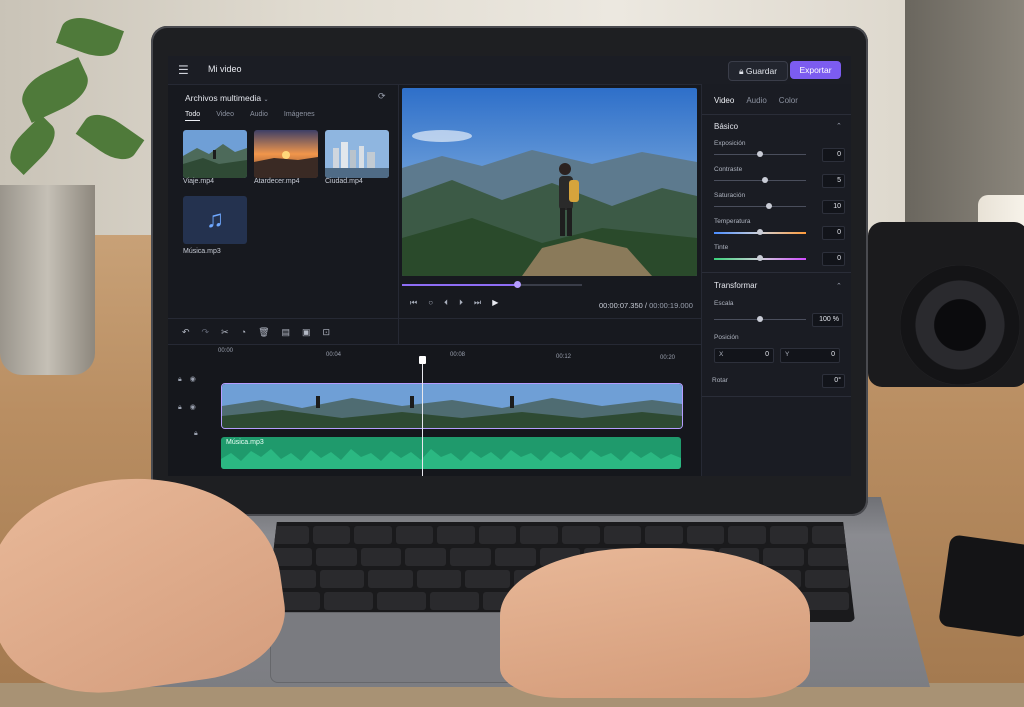 Image resolution: width=1024 pixels, height=707 pixels. Describe the element at coordinates (382, 96) in the screenshot. I see `refresh-icon: ⟳` at that location.